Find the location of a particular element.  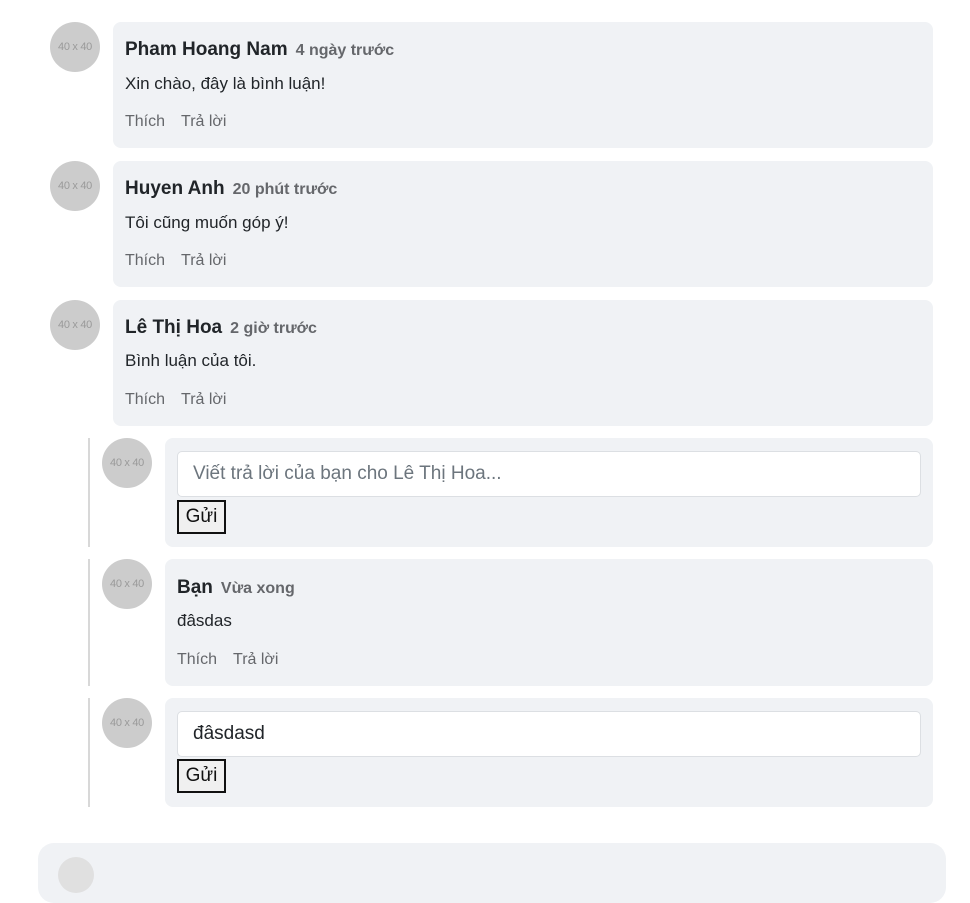

comment-author: Huyen Anh 20 phút trước is located at coordinates (231, 189).